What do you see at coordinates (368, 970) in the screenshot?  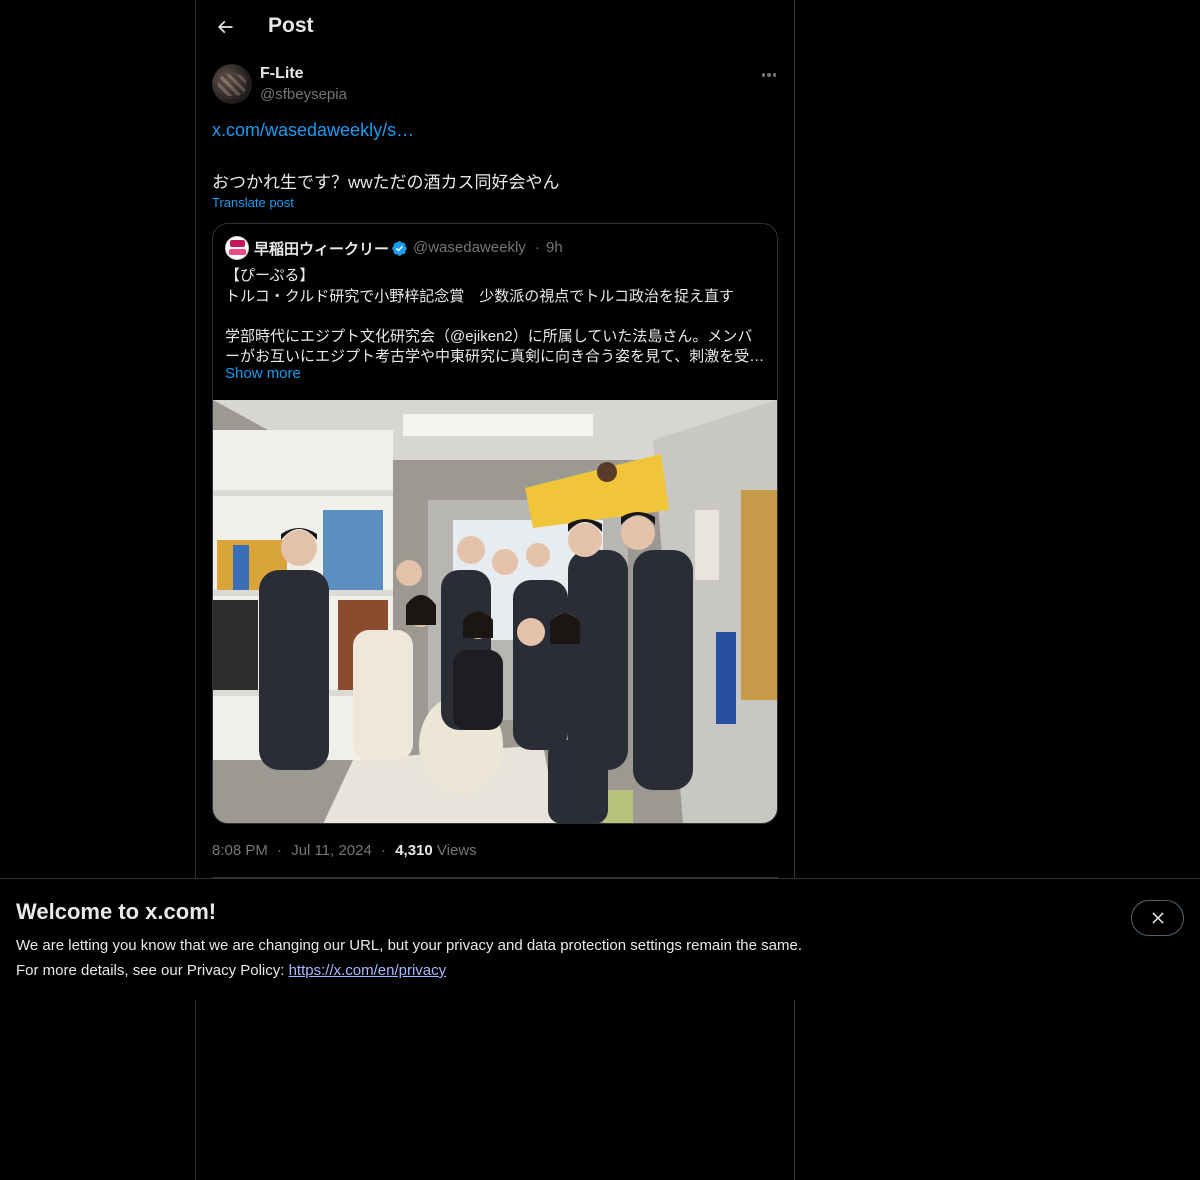 I see `privacy-policy-link: https://x.com/en/privacy` at bounding box center [368, 970].